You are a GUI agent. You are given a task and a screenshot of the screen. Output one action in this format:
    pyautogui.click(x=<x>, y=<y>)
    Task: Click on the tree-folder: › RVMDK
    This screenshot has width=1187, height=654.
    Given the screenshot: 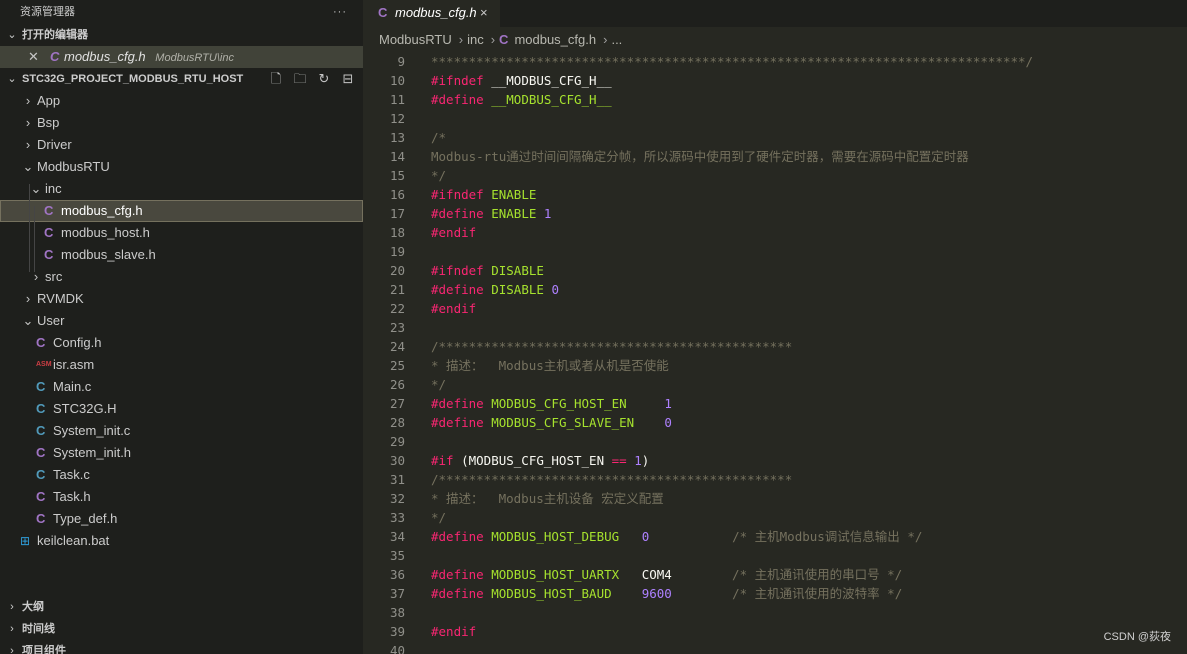 What is the action you would take?
    pyautogui.click(x=181, y=299)
    